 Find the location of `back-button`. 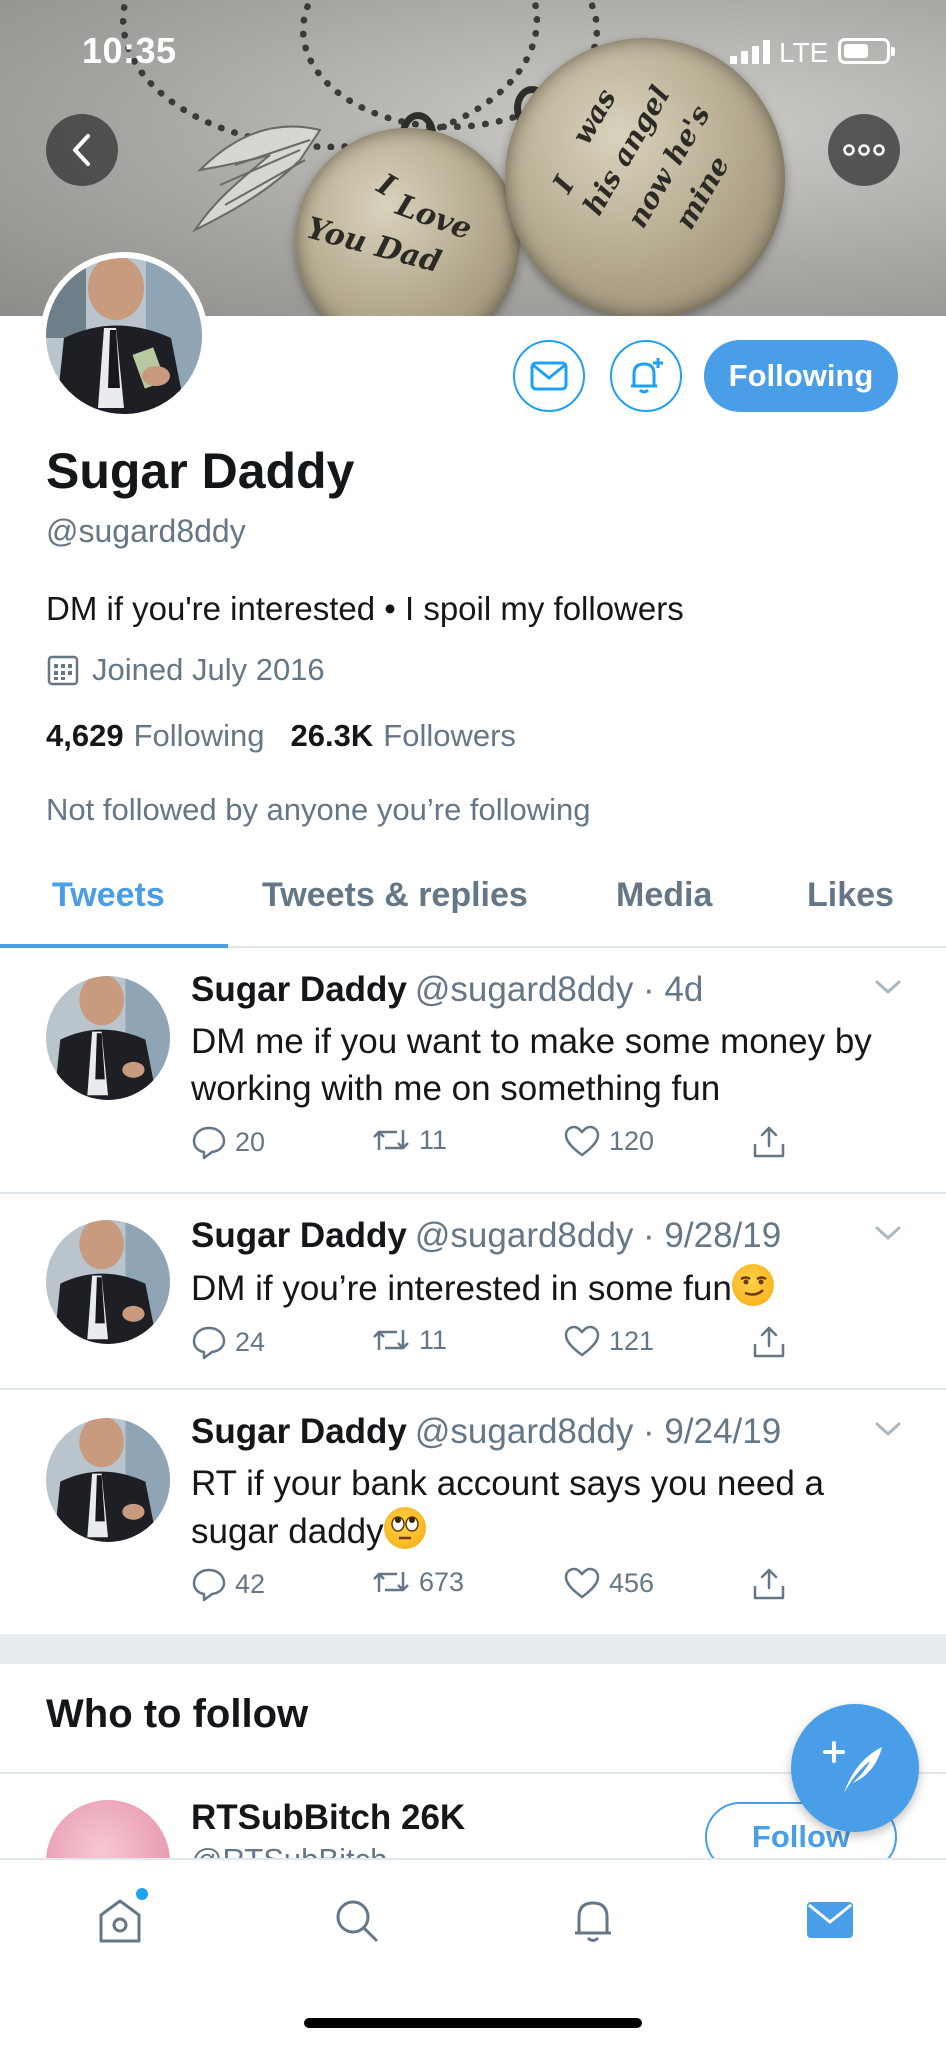

back-button is located at coordinates (82, 150).